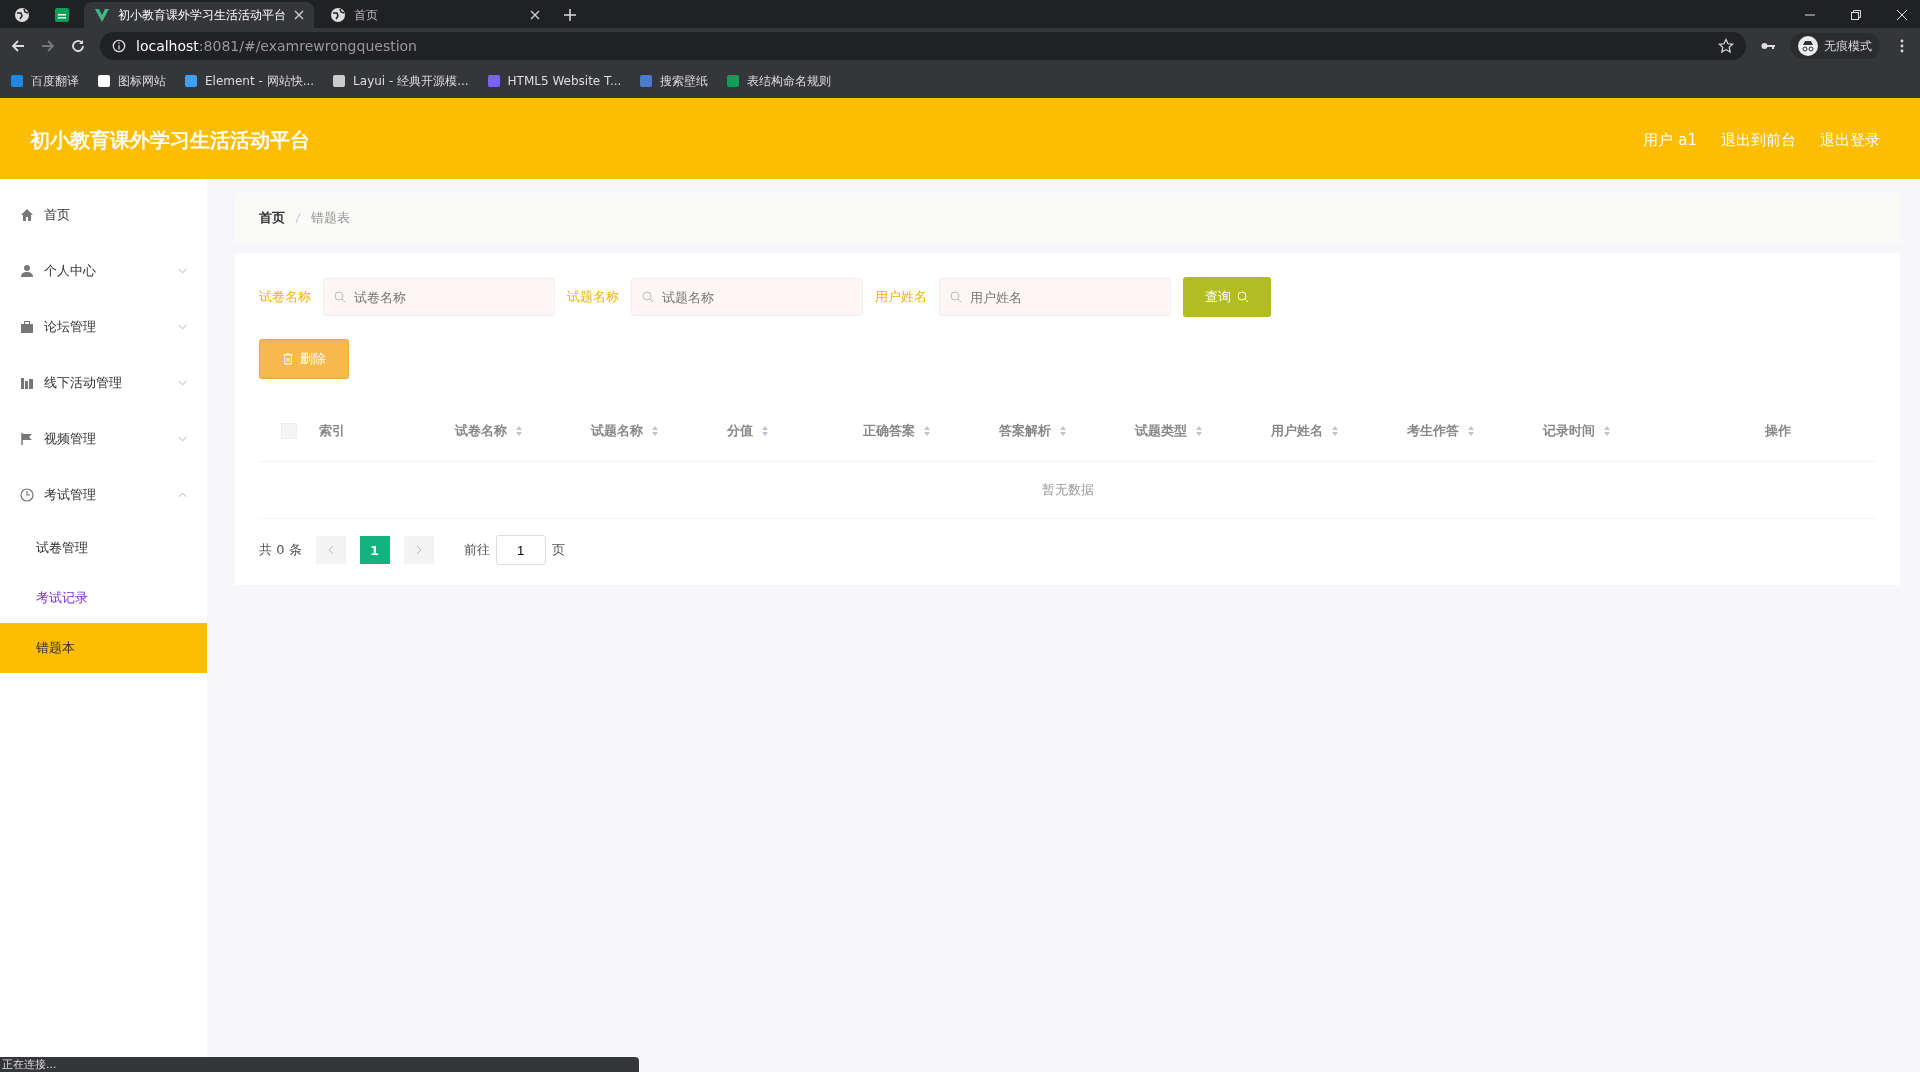 This screenshot has height=1072, width=1920. I want to click on bars-icon, so click(27, 383).